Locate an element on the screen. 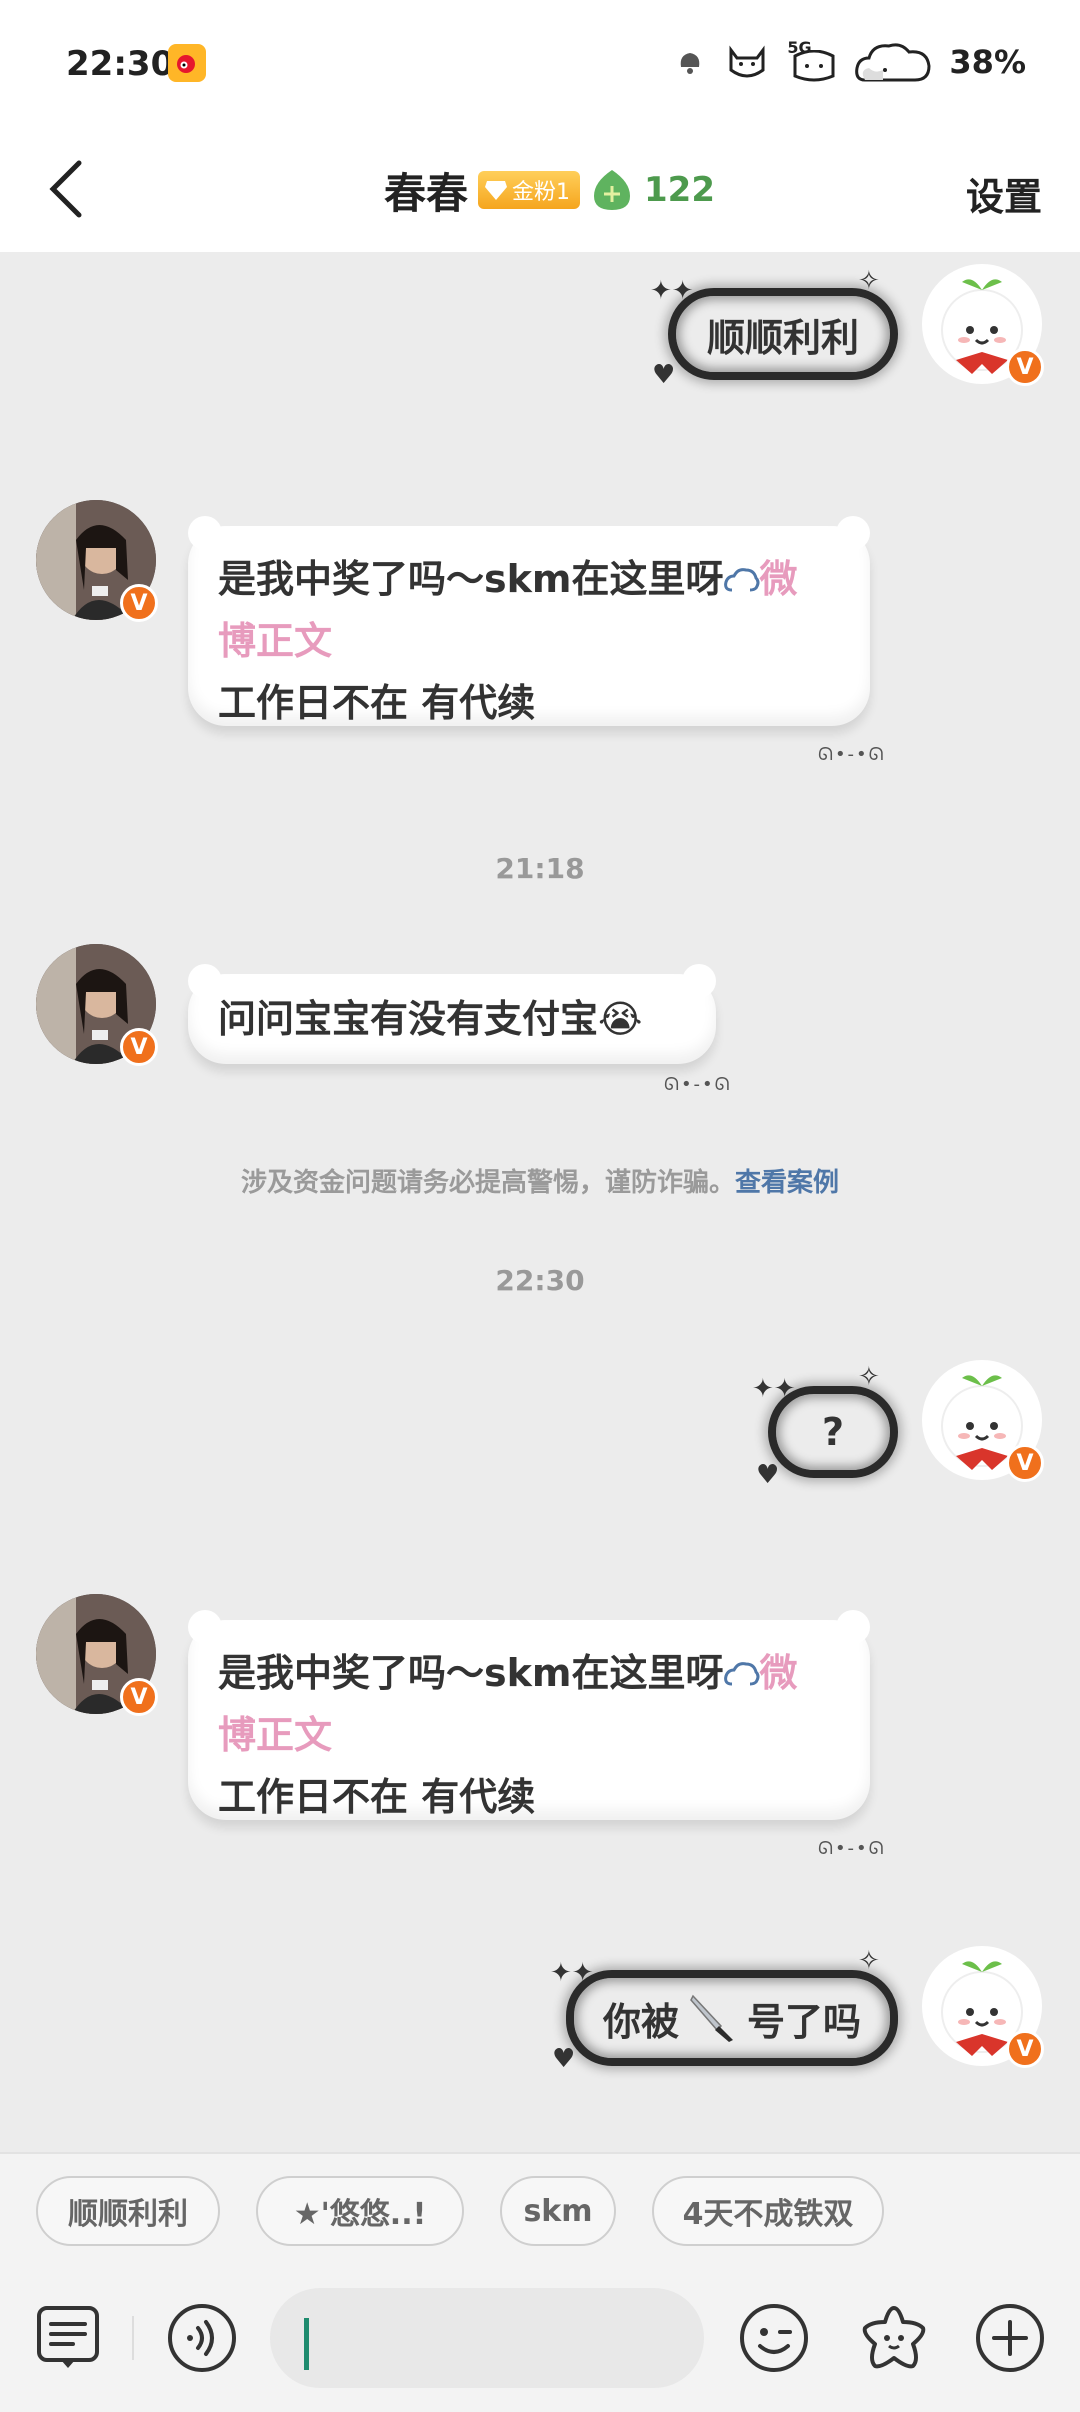  message-bubble-mine: 顺顺利利 is located at coordinates (783, 334).